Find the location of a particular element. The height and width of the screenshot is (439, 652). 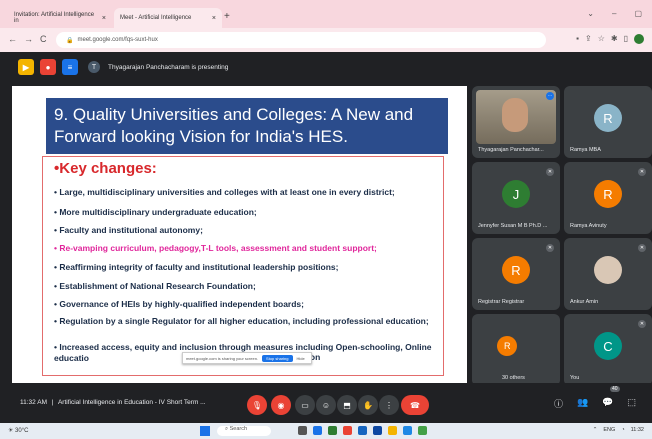

camera-icon: ▪ is located at coordinates (577, 39).